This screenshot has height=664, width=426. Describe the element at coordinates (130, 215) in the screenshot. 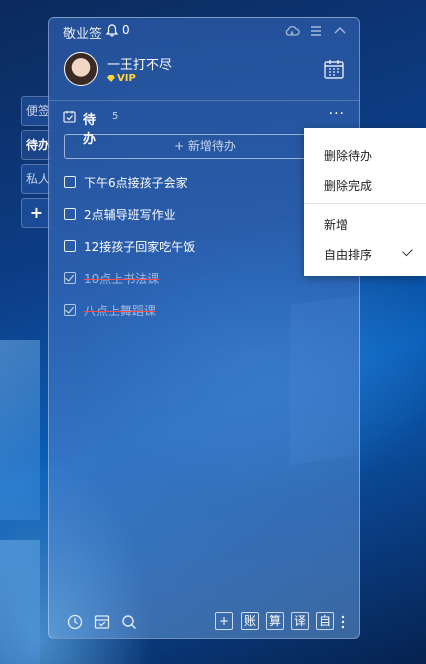

I see `todo-text: 2点辅导班写作业` at that location.